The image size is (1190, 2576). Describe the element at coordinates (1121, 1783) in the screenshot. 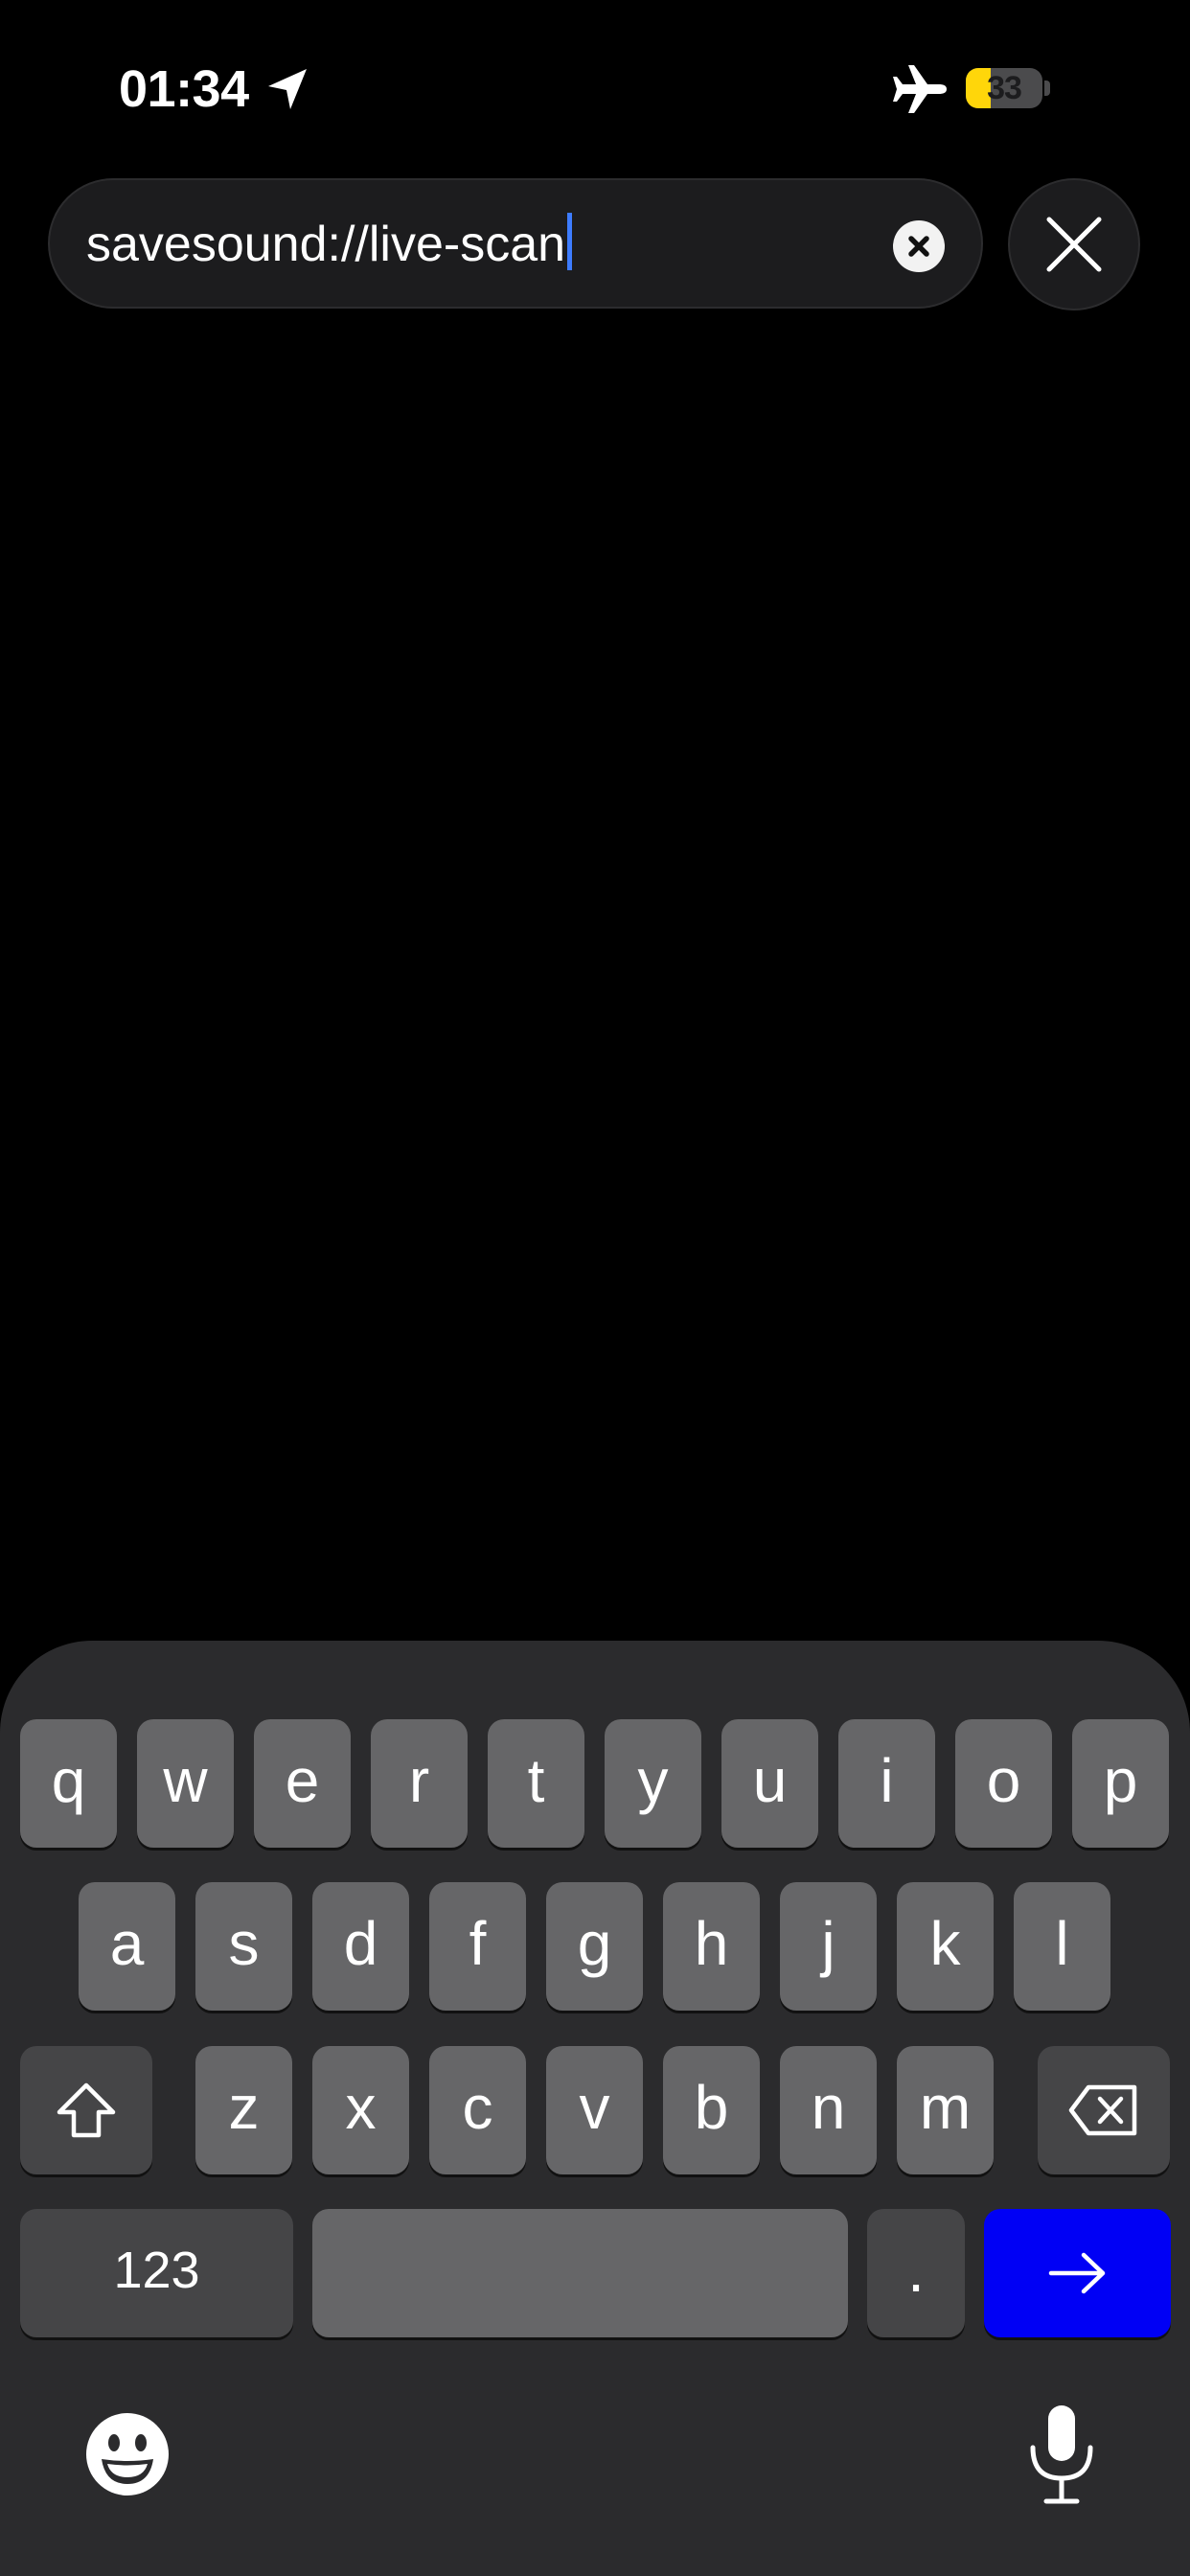

I see `key-p: p` at that location.